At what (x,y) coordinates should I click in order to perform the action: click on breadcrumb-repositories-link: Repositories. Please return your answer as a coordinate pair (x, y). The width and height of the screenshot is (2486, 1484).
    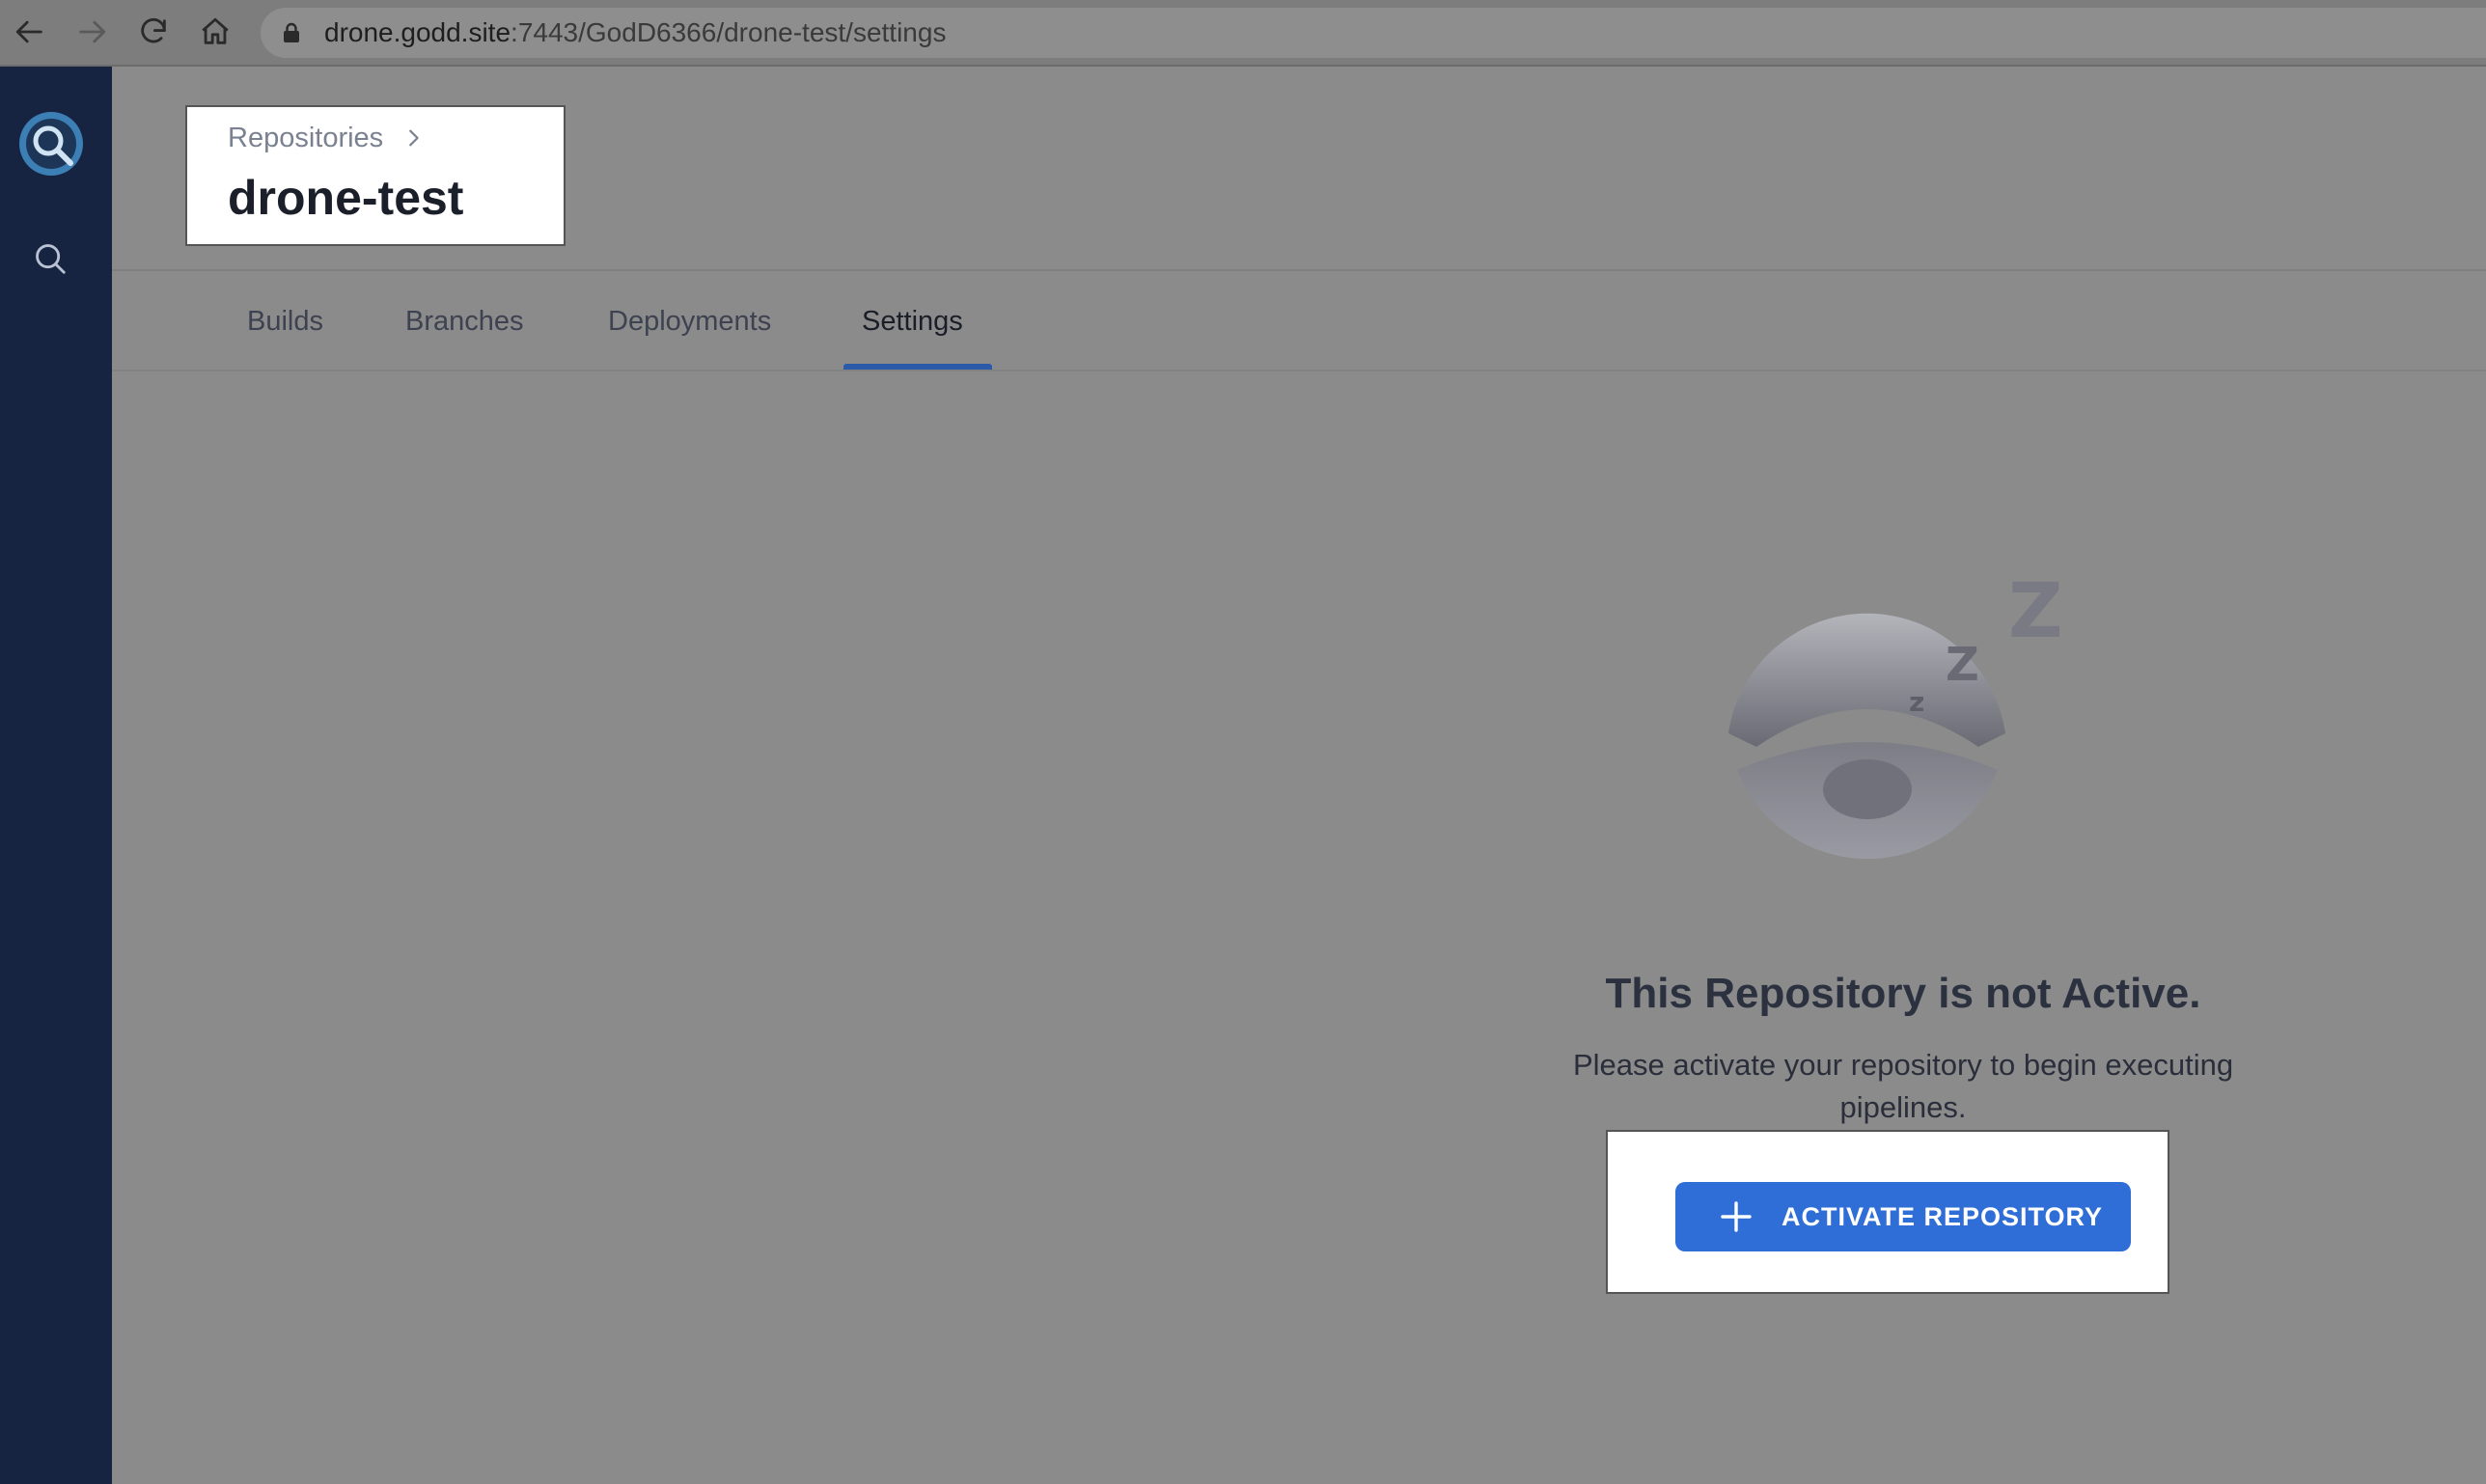
    Looking at the image, I should click on (305, 138).